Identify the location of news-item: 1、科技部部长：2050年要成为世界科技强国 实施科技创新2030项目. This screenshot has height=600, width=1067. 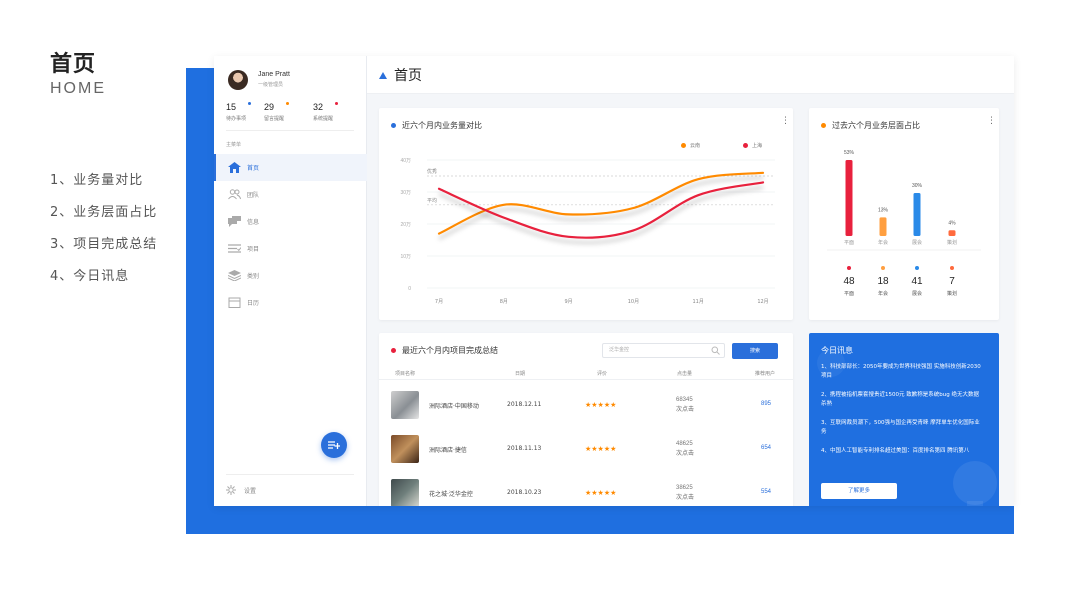
(901, 372).